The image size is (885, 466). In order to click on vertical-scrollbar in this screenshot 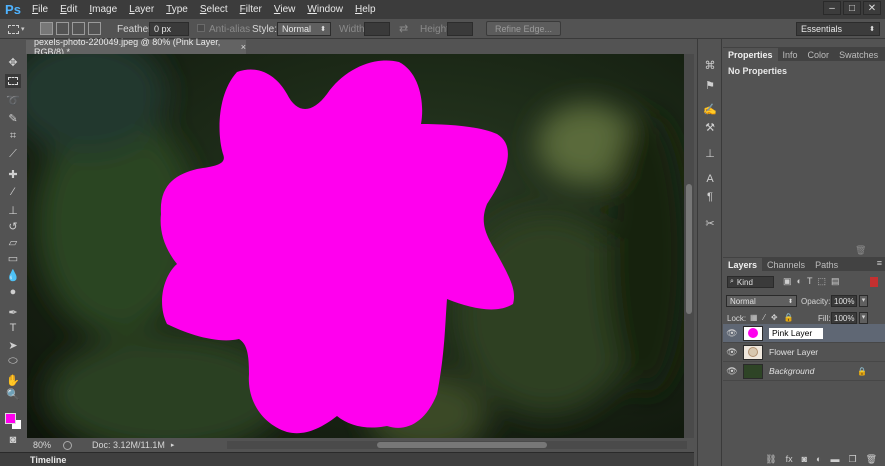, I will do `click(689, 246)`.